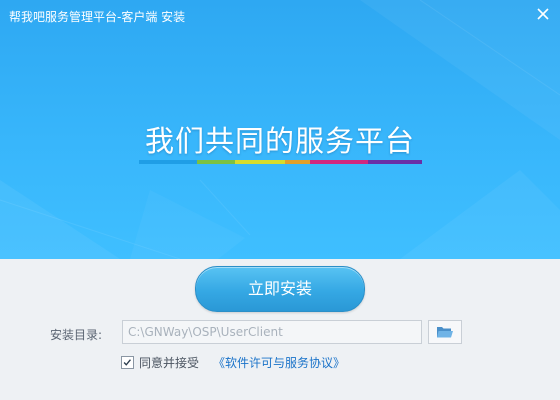  Describe the element at coordinates (280, 289) in the screenshot. I see `install-now-button: 立即安装` at that location.